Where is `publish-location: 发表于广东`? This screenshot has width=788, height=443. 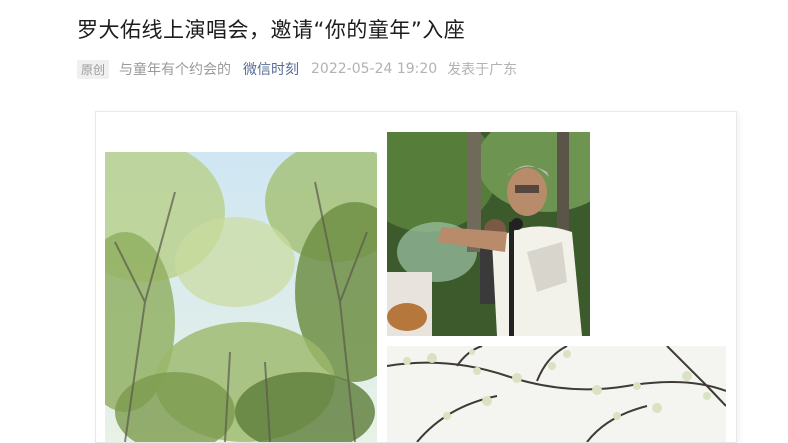 publish-location: 发表于广东 is located at coordinates (482, 70).